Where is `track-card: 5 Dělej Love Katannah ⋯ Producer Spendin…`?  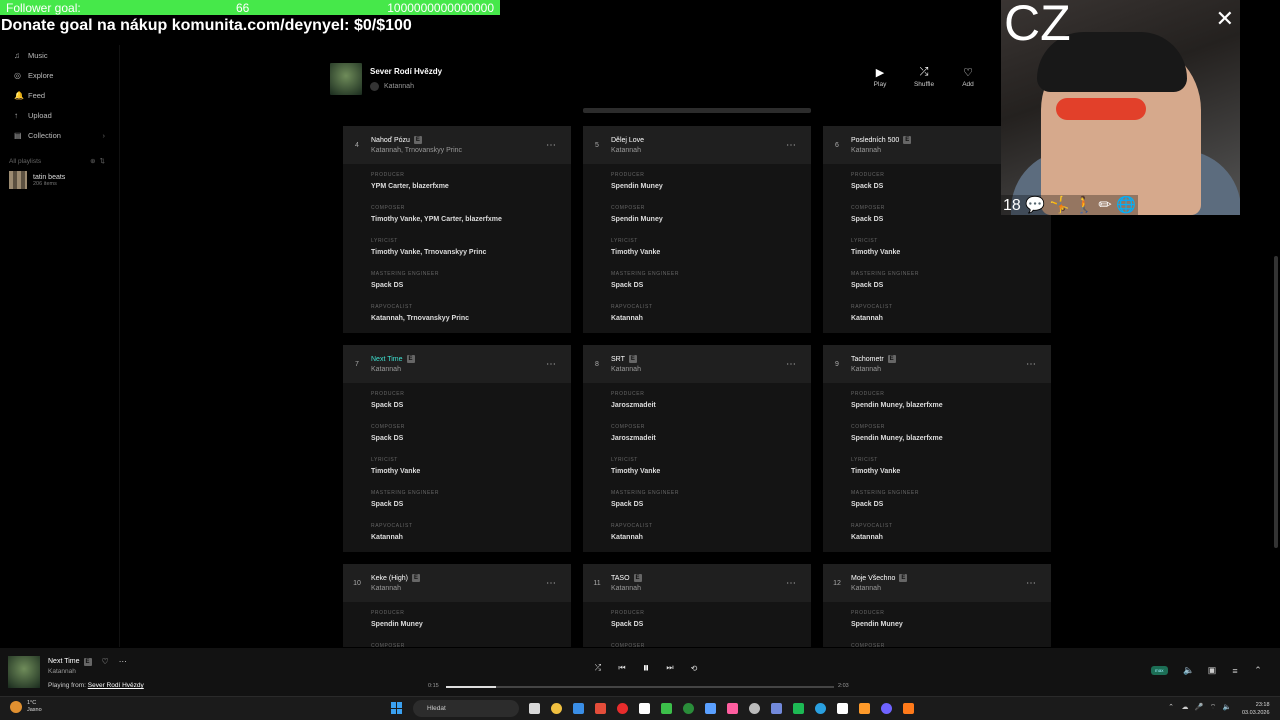 track-card: 5 Dělej Love Katannah ⋯ Producer Spendin… is located at coordinates (697, 229).